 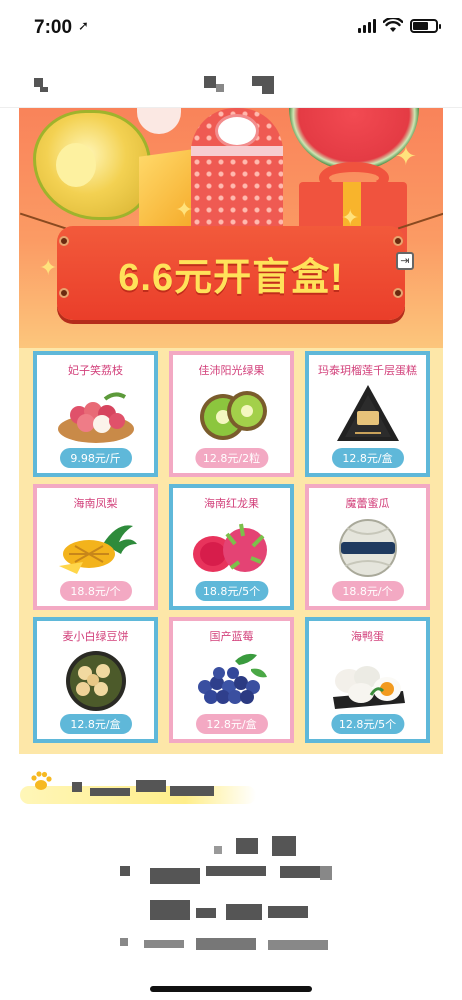 I want to click on product-name: 海鸭蛋, so click(x=367, y=636).